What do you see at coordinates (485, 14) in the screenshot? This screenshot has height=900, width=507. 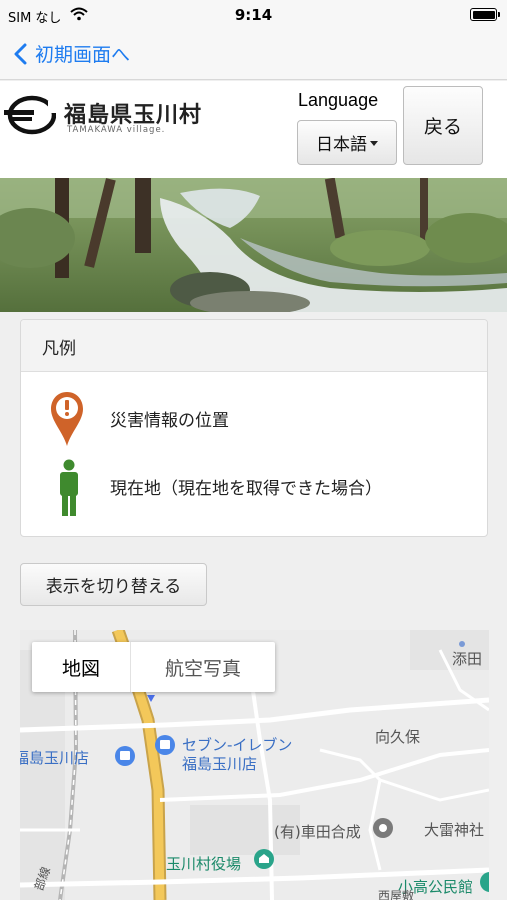 I see `battery-icon` at bounding box center [485, 14].